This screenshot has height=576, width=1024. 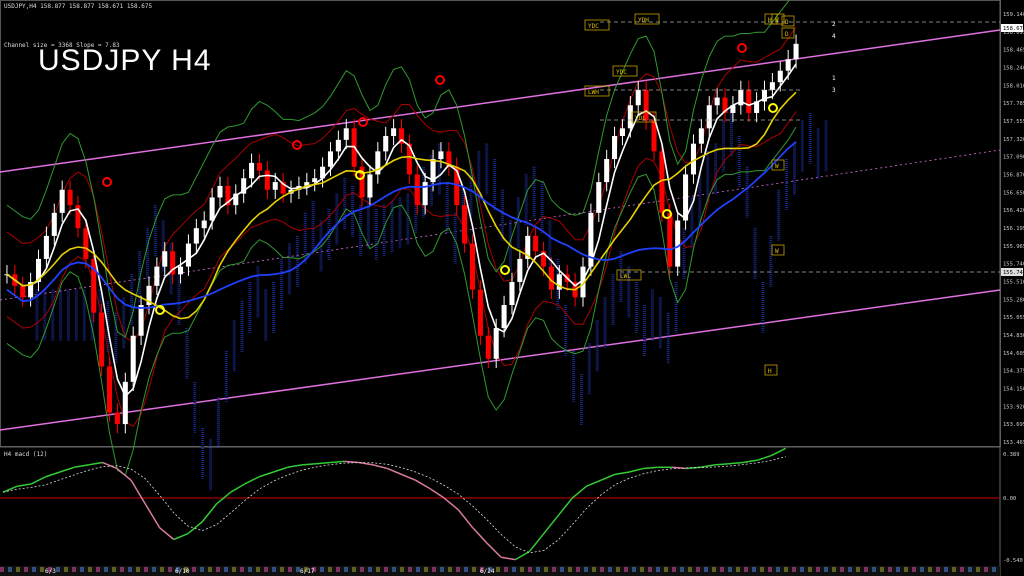 What do you see at coordinates (1013, 51) in the screenshot?
I see `price-tick: 158.465` at bounding box center [1013, 51].